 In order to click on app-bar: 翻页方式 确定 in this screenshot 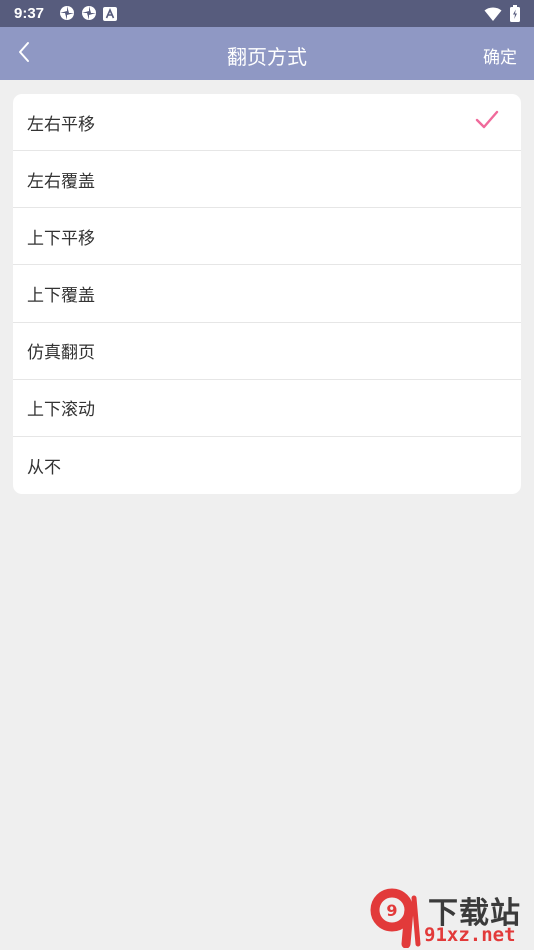, I will do `click(267, 53)`.